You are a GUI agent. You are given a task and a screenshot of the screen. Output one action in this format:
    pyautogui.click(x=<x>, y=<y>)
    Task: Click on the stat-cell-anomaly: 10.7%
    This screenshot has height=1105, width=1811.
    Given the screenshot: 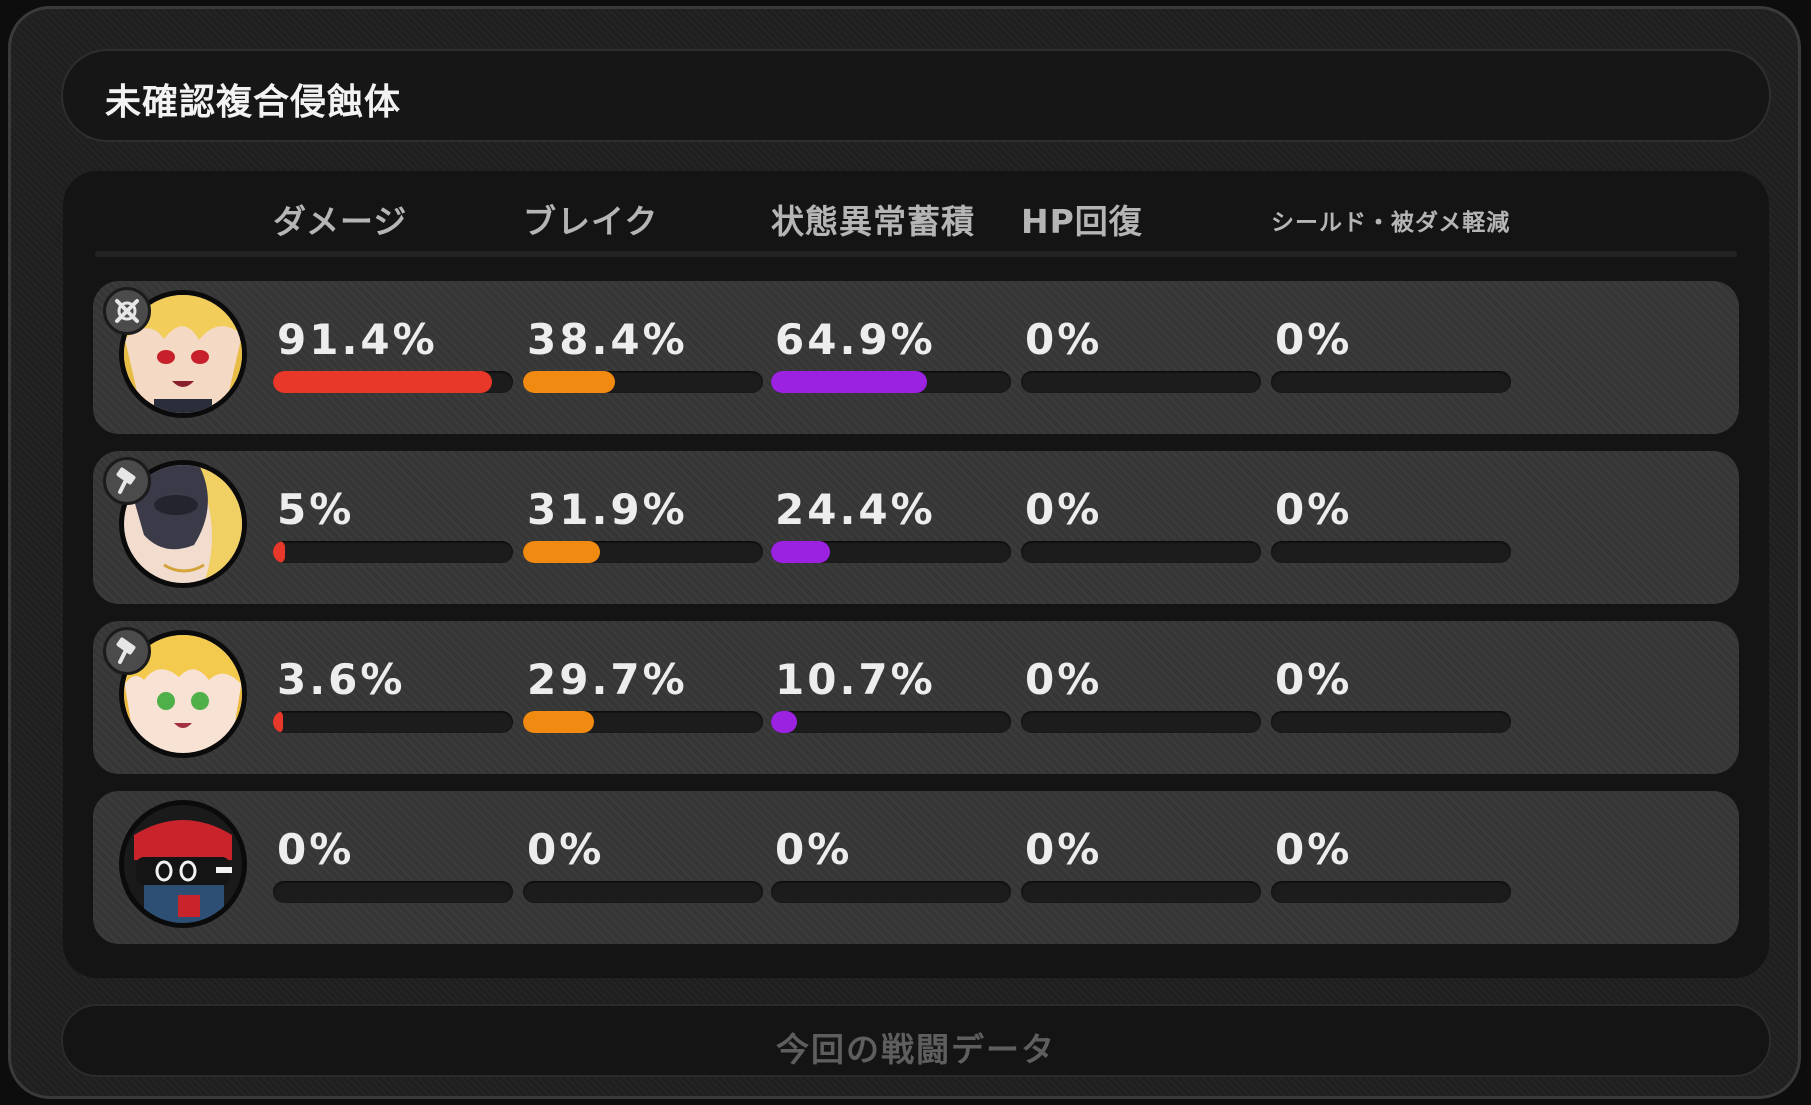 What is the action you would take?
    pyautogui.click(x=891, y=694)
    